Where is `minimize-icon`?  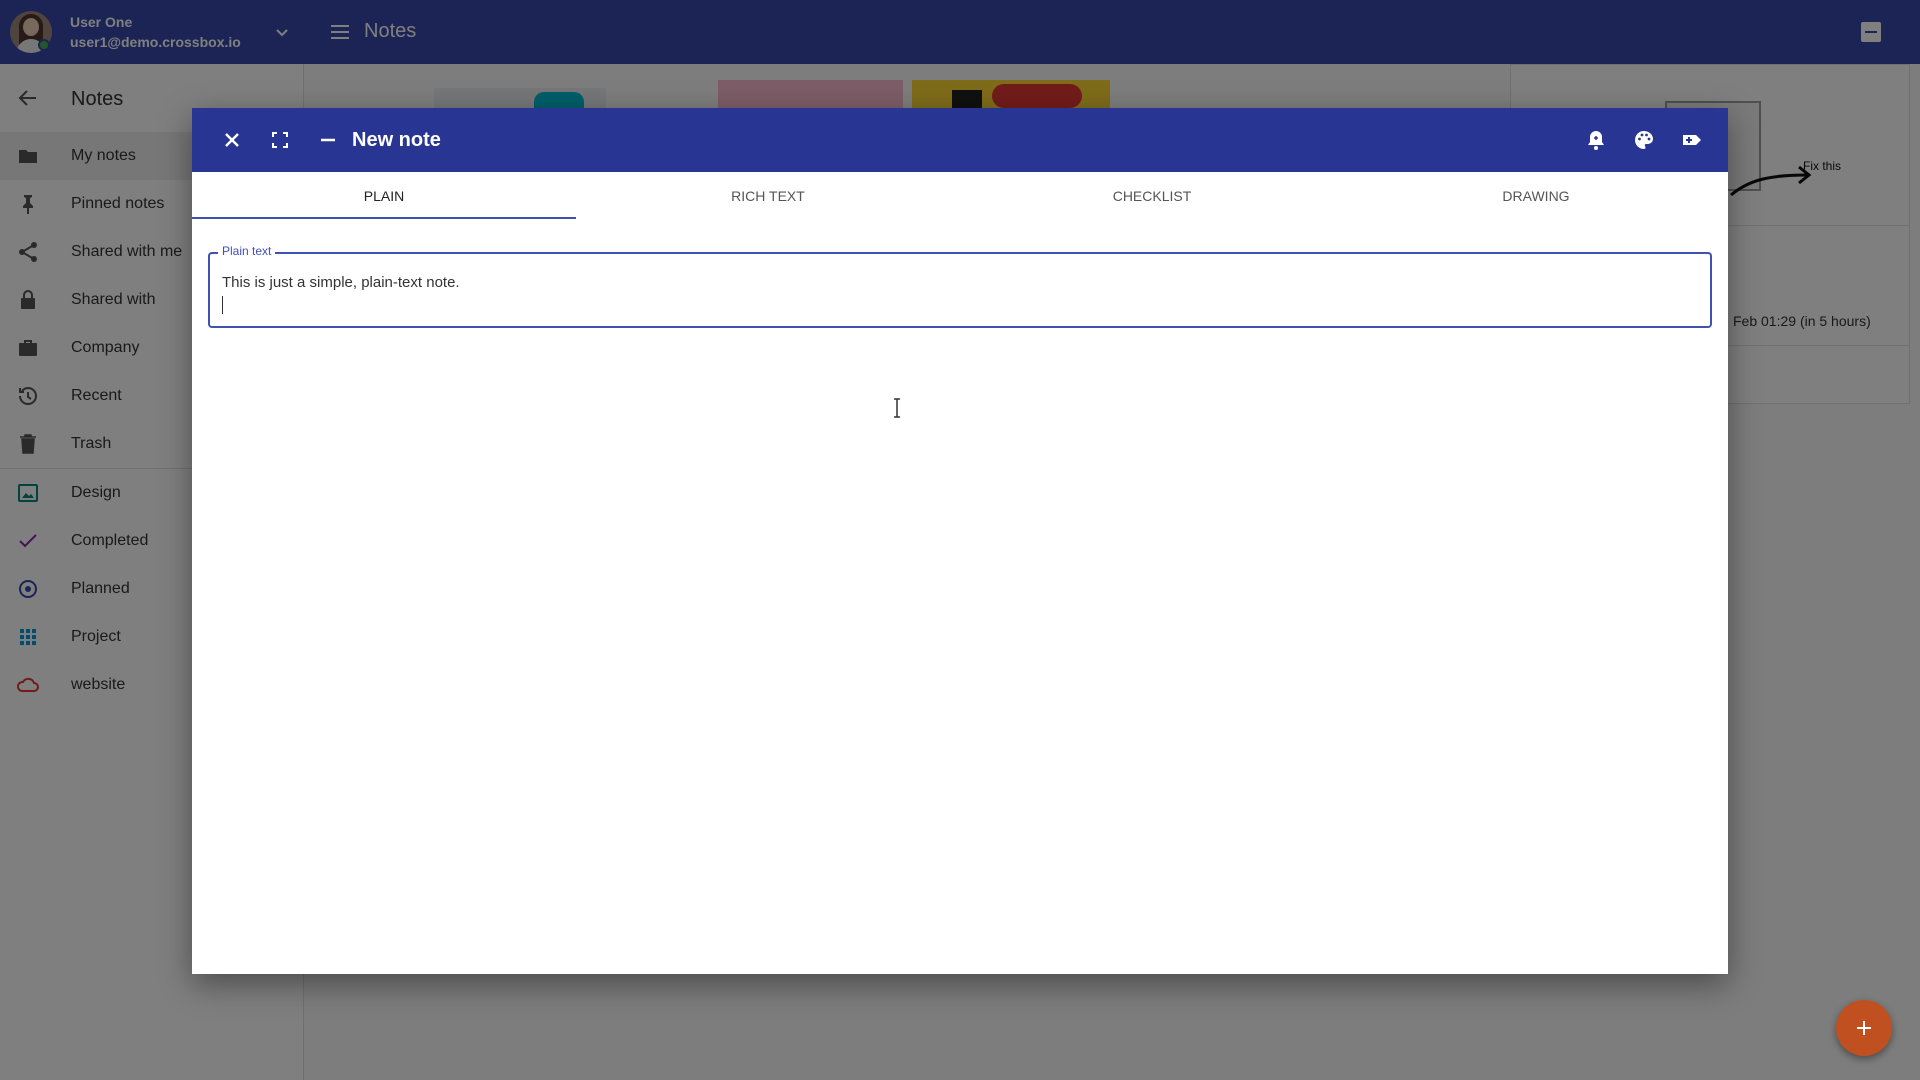
minimize-icon is located at coordinates (328, 140).